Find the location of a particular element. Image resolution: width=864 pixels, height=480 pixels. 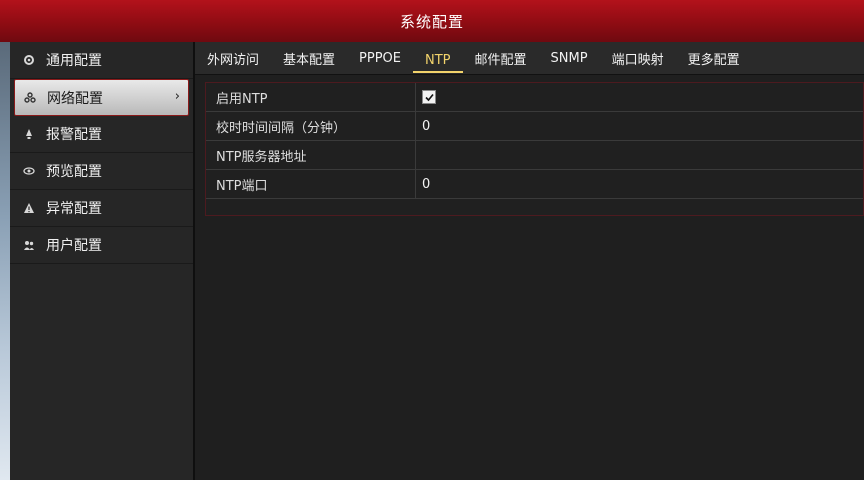

users-icon is located at coordinates (29, 245).